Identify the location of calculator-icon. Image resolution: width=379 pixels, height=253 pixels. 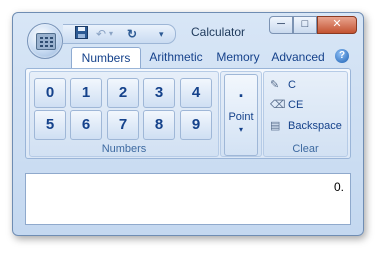
(46, 41).